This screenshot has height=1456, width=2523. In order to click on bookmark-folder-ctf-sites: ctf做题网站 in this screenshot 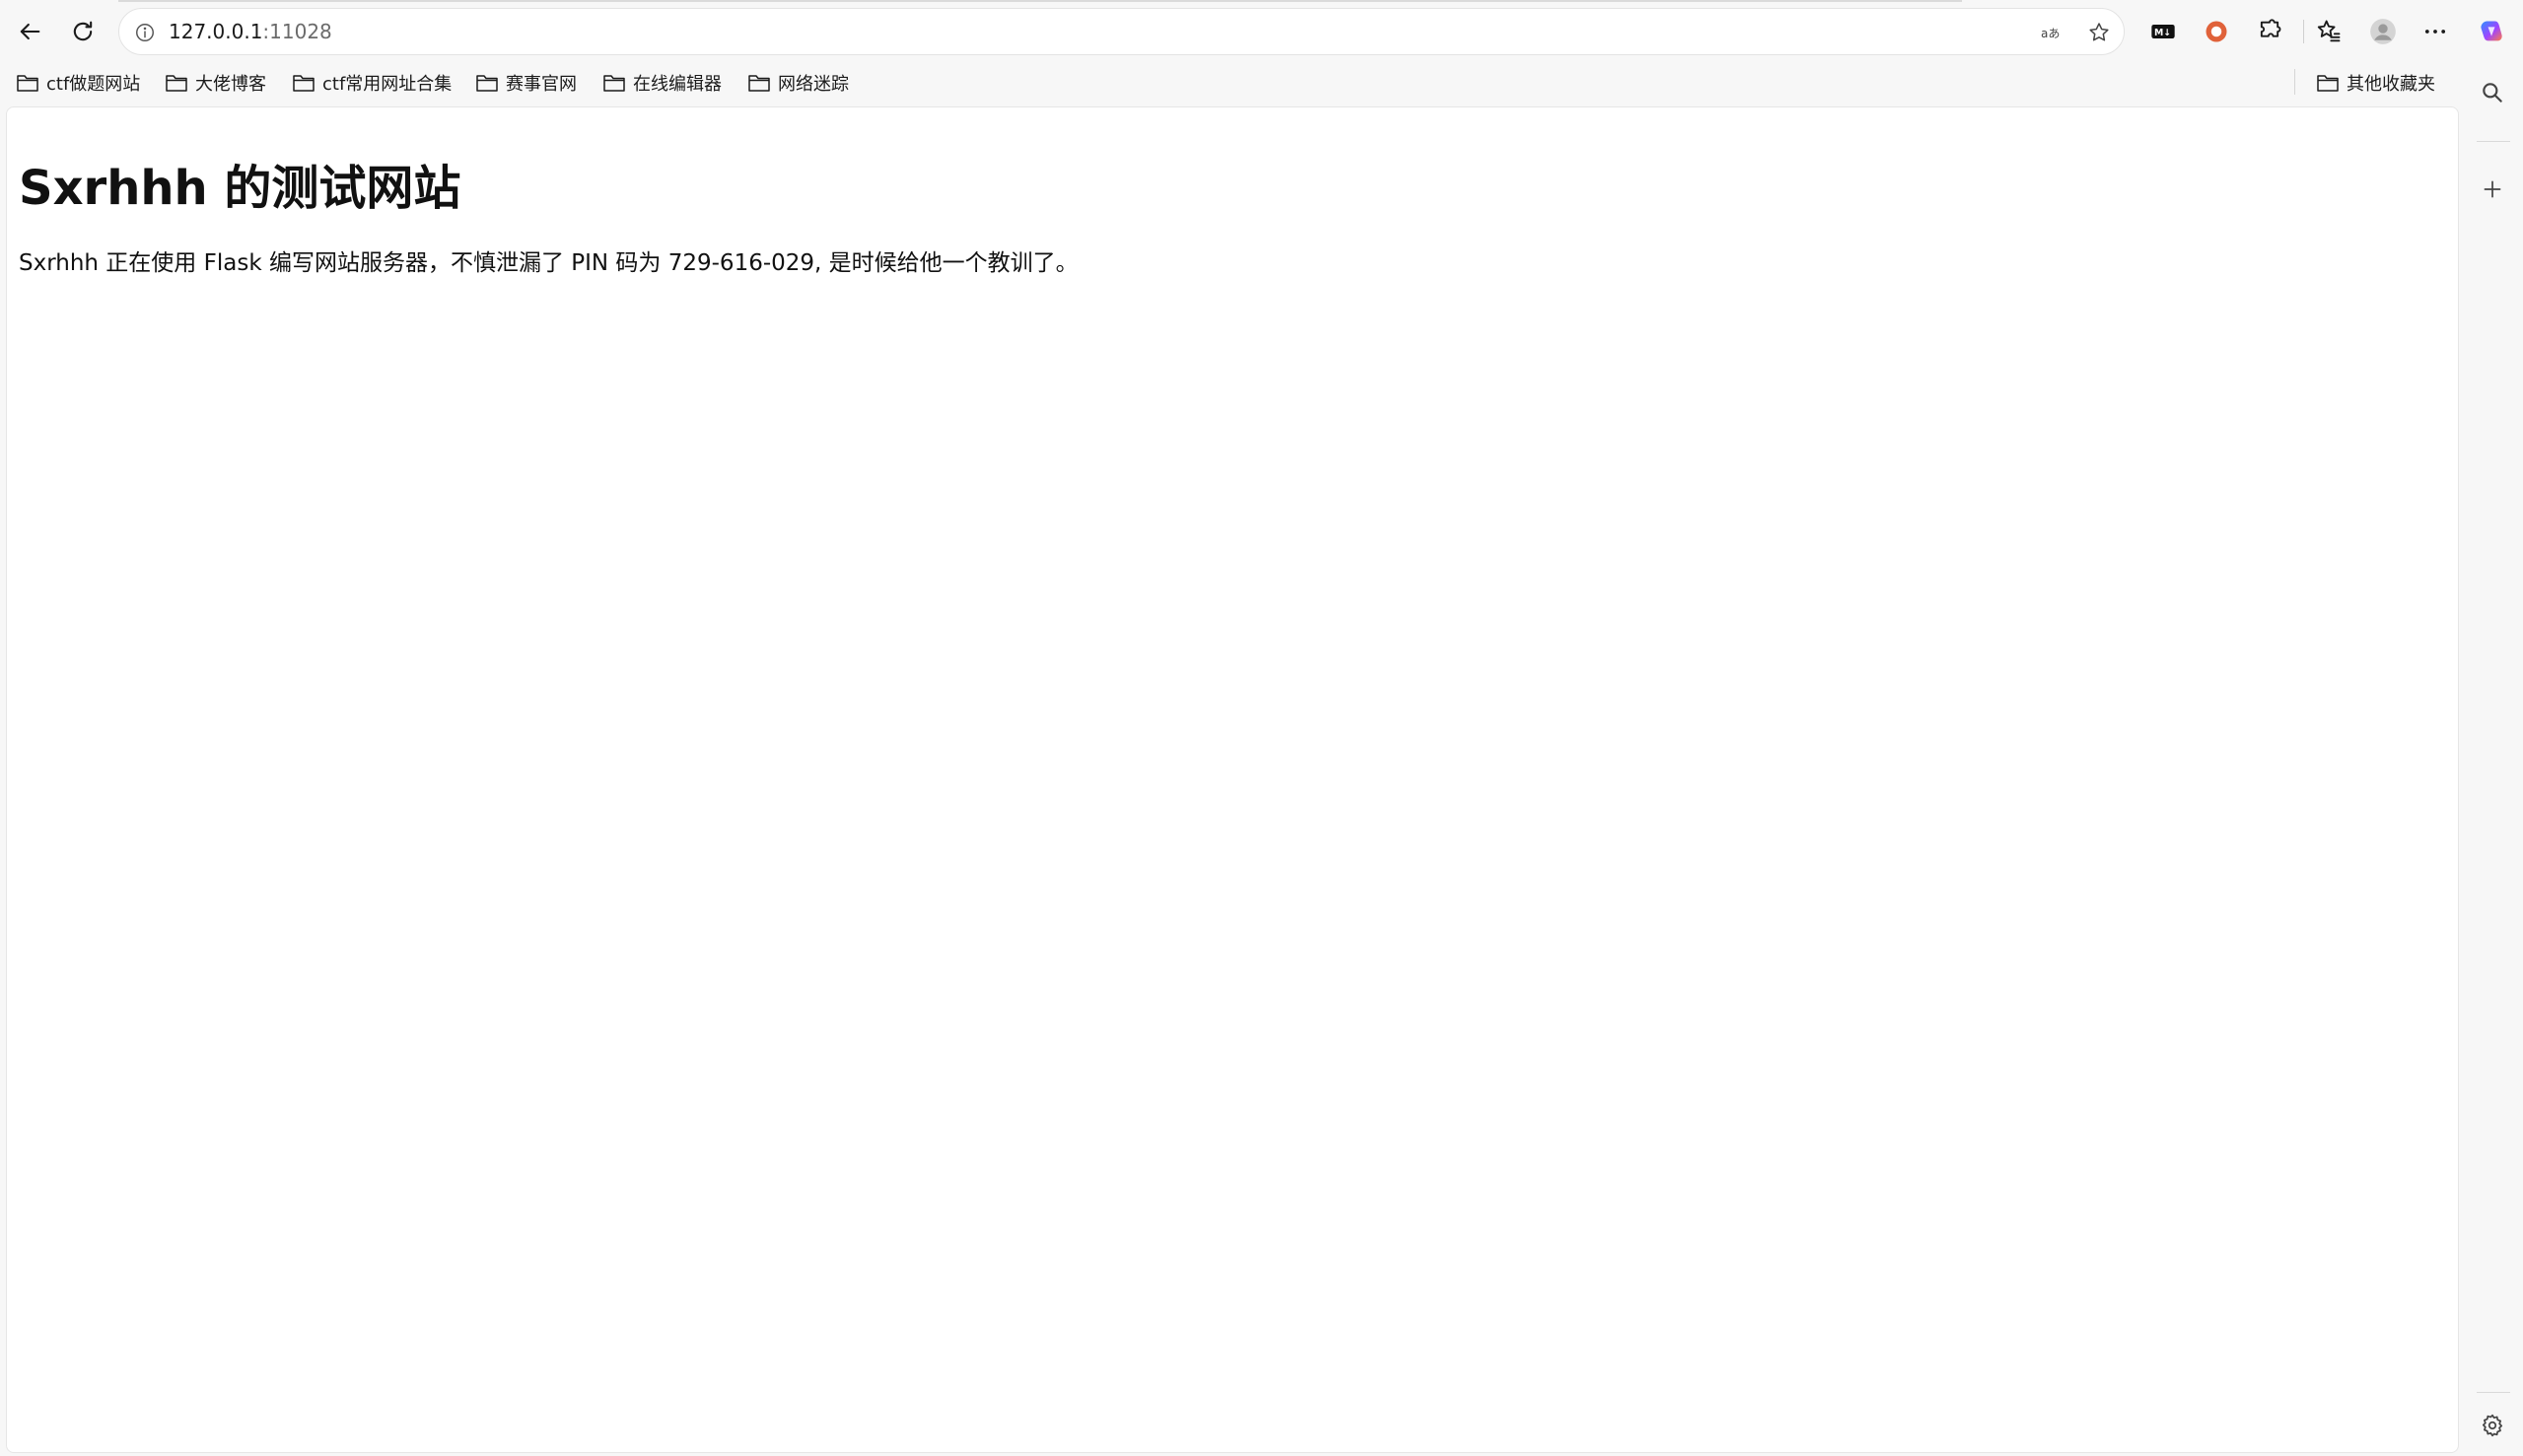, I will do `click(78, 83)`.